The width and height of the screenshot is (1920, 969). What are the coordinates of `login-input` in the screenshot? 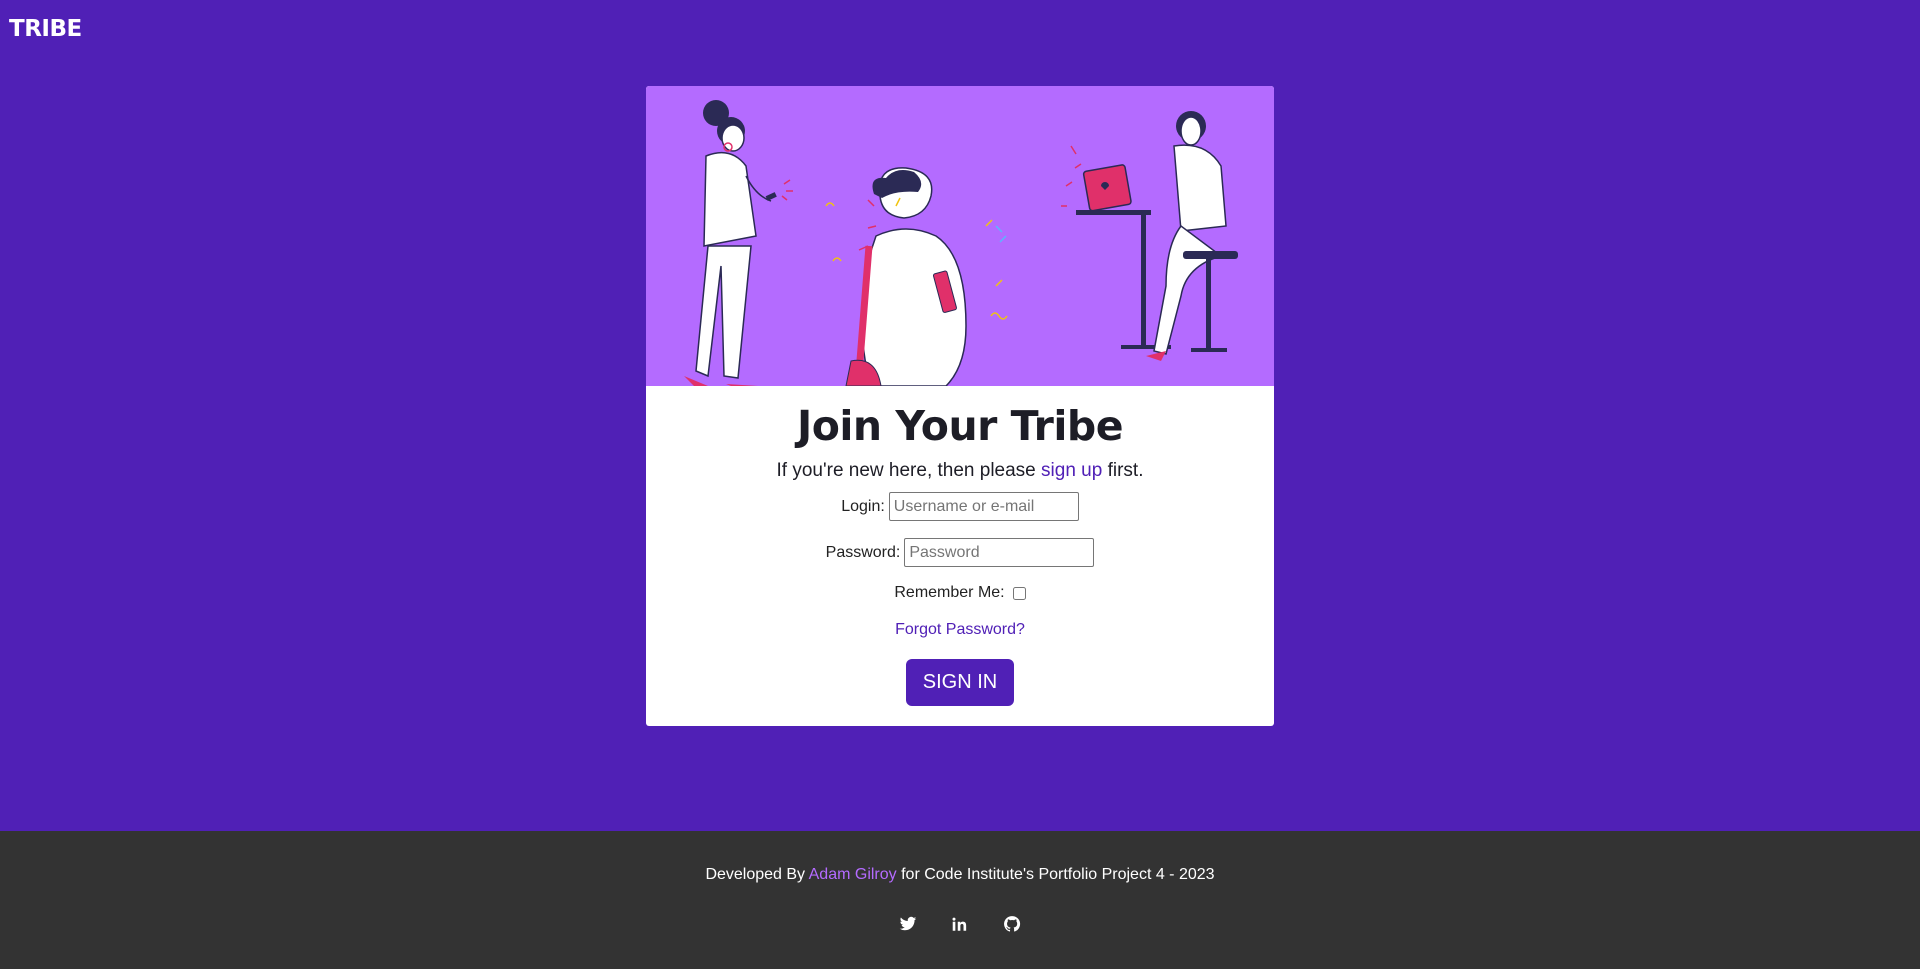 It's located at (983, 506).